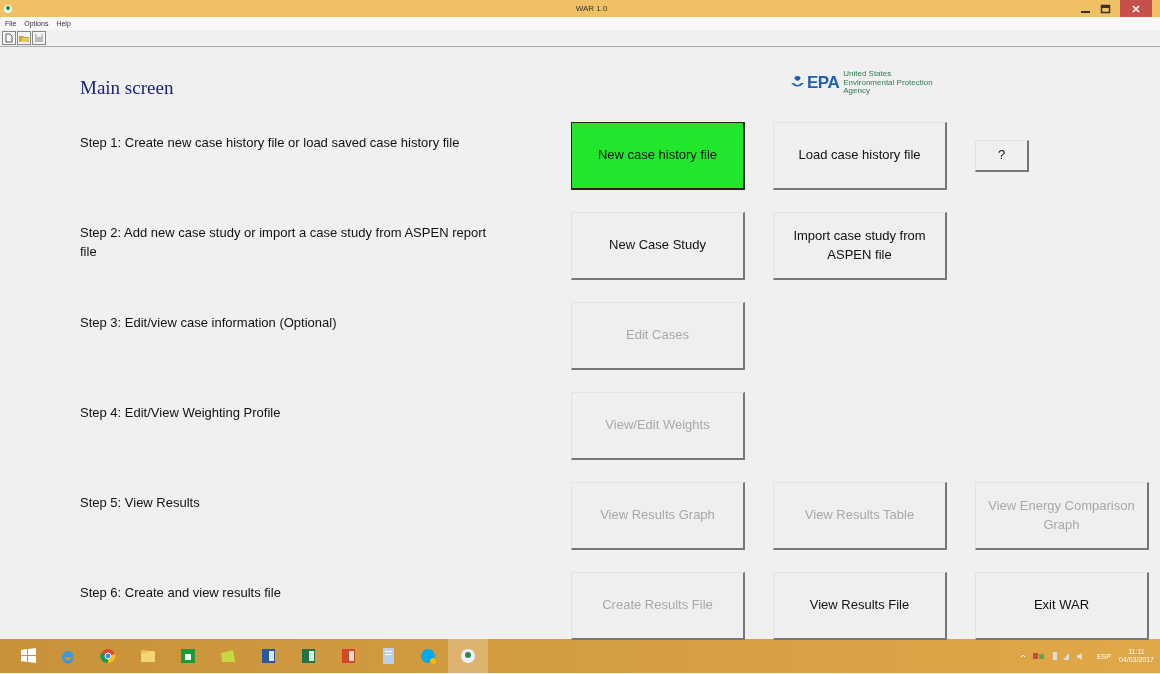 The height and width of the screenshot is (674, 1160). I want to click on step-button: Import case study from ASPEN file, so click(860, 246).